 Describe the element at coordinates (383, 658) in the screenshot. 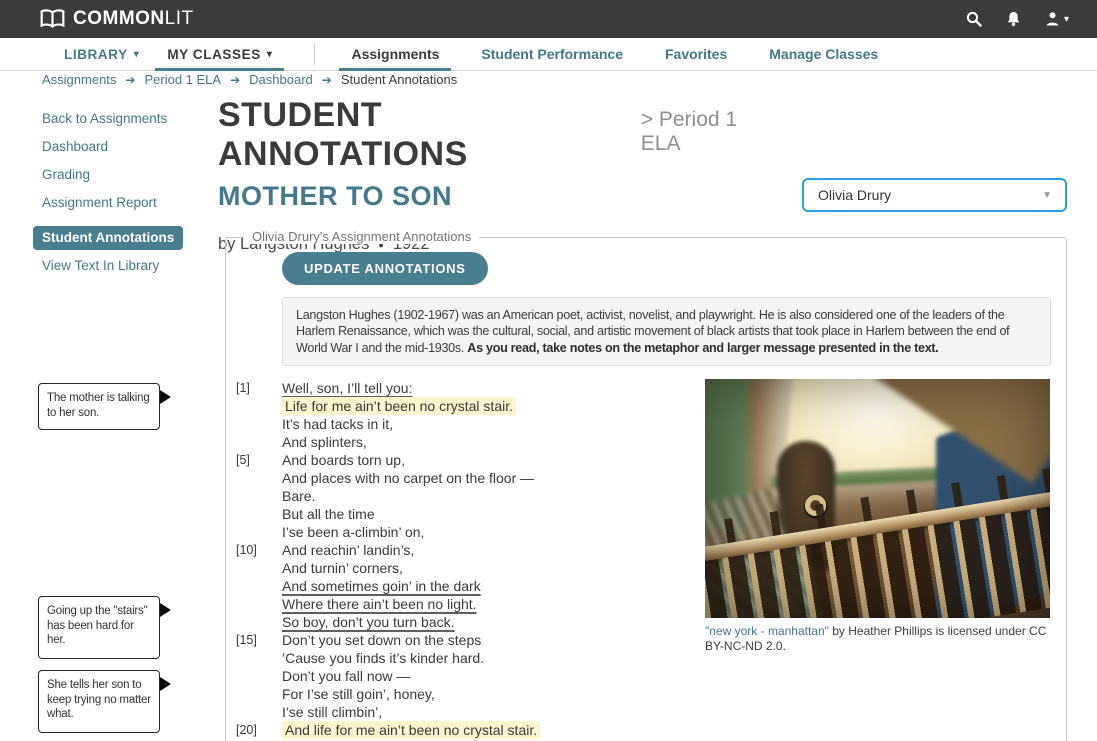

I see `poem-line-text: ’Cause you finds it’s kinder hard.` at that location.